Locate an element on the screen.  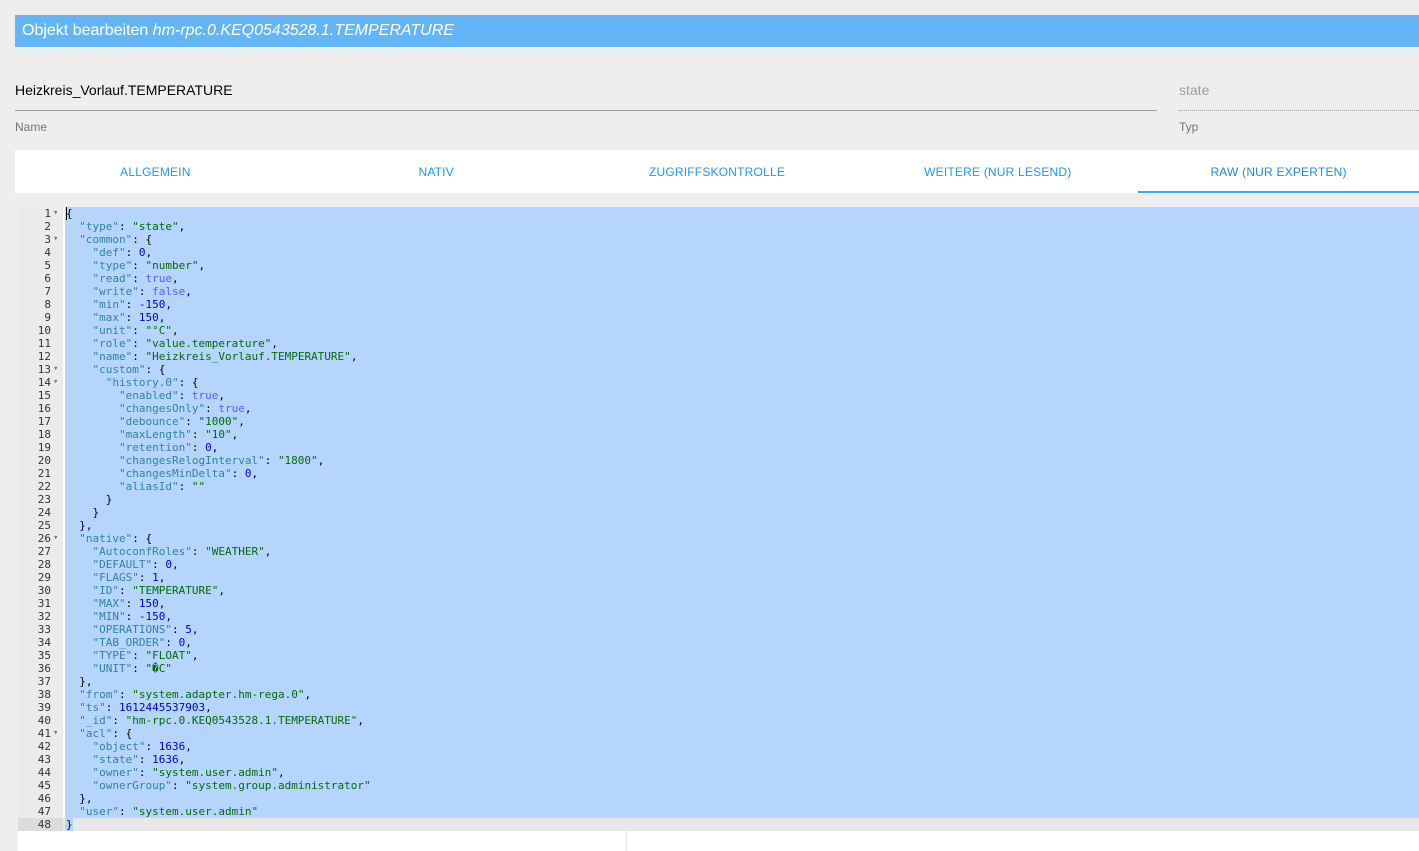
code-token: "common" is located at coordinates (106, 239).